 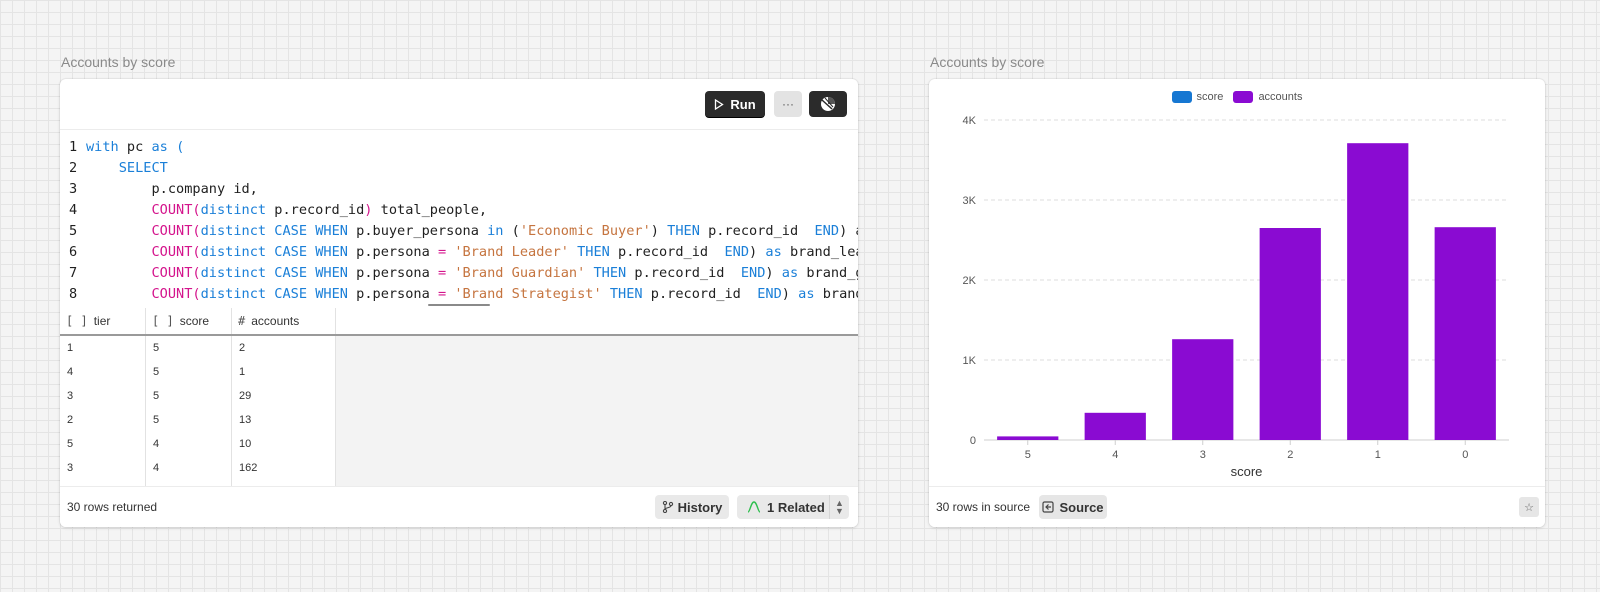 I want to click on x-tick-label: 4, so click(x=1115, y=455).